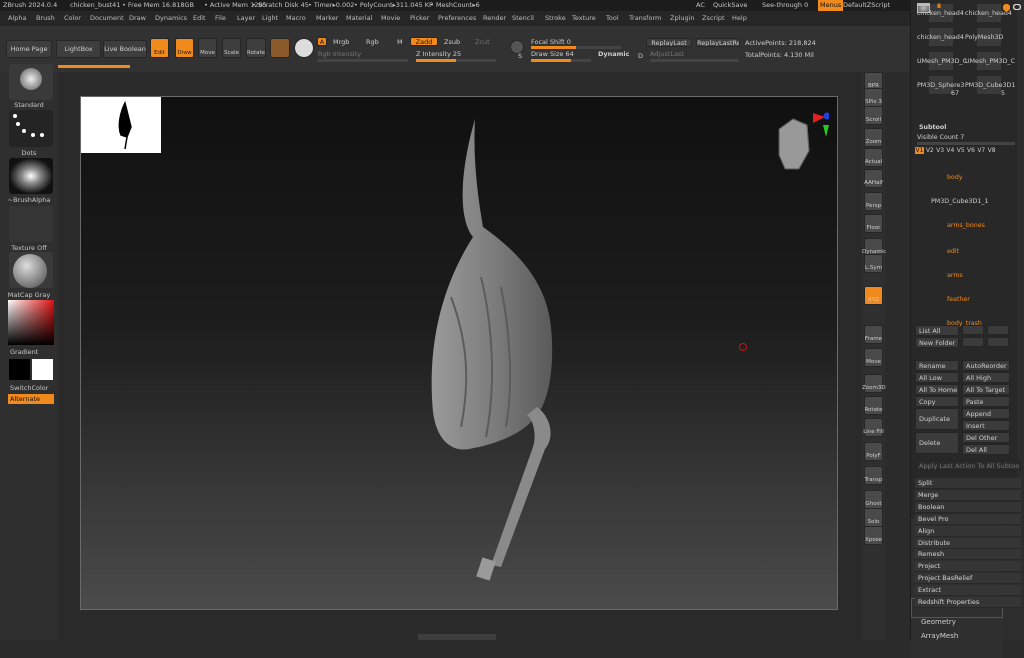 The height and width of the screenshot is (658, 1024). I want to click on menu-macro: Macro, so click(296, 18).